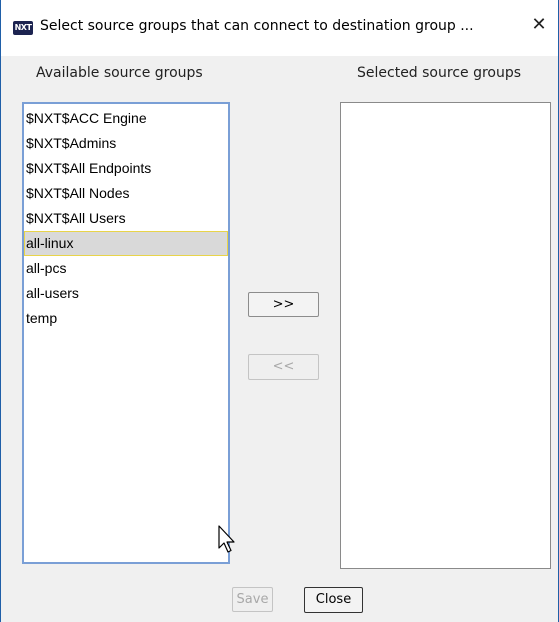 The width and height of the screenshot is (559, 622). I want to click on list-item: $NXT$All Users, so click(126, 218).